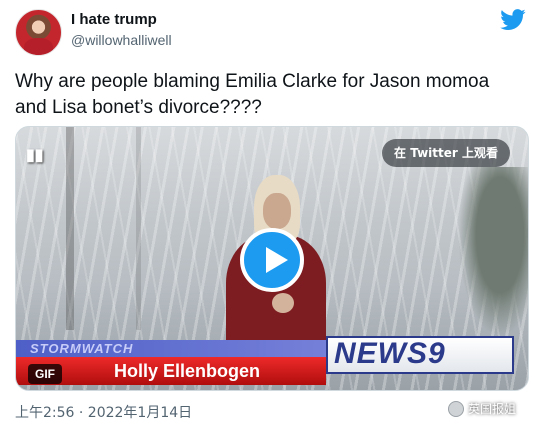 This screenshot has width=536, height=428. I want to click on tweet-timestamp: 上午2:56 · 2022年1月14日, so click(103, 412).